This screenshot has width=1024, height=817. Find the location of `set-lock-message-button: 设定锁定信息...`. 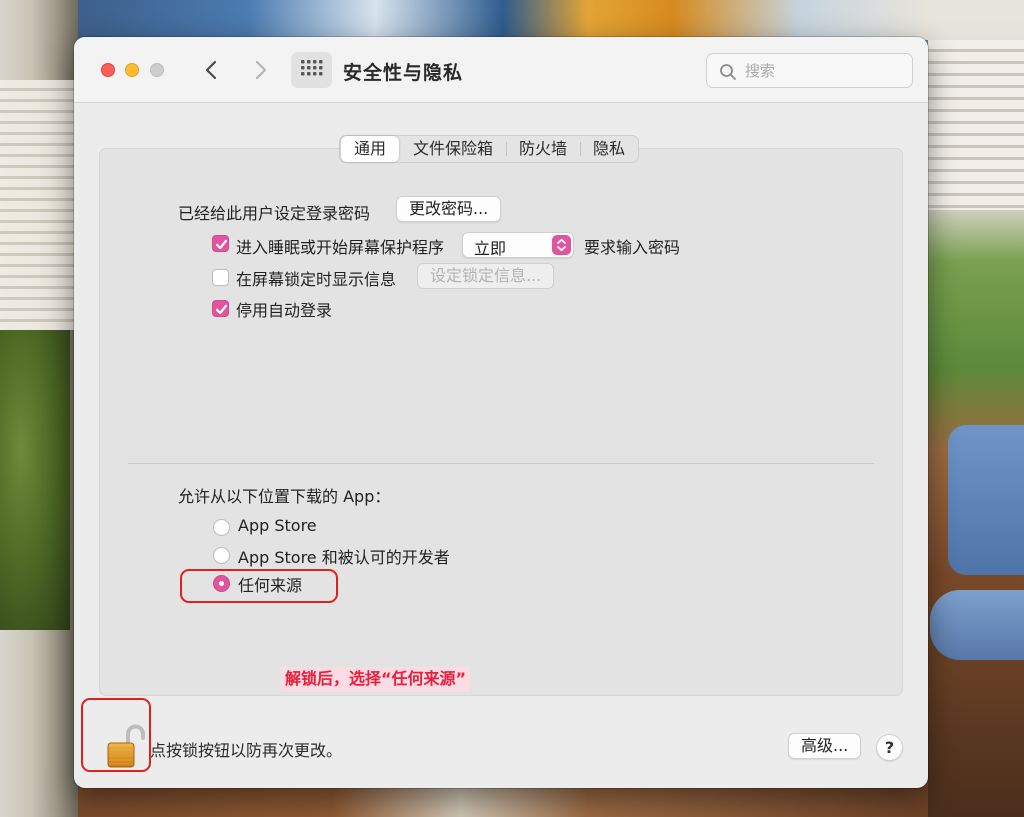

set-lock-message-button: 设定锁定信息... is located at coordinates (486, 276).